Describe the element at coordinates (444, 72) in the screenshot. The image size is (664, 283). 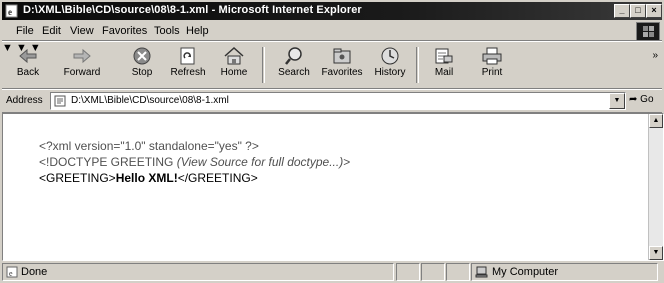
I see `mail-label: Mail` at that location.